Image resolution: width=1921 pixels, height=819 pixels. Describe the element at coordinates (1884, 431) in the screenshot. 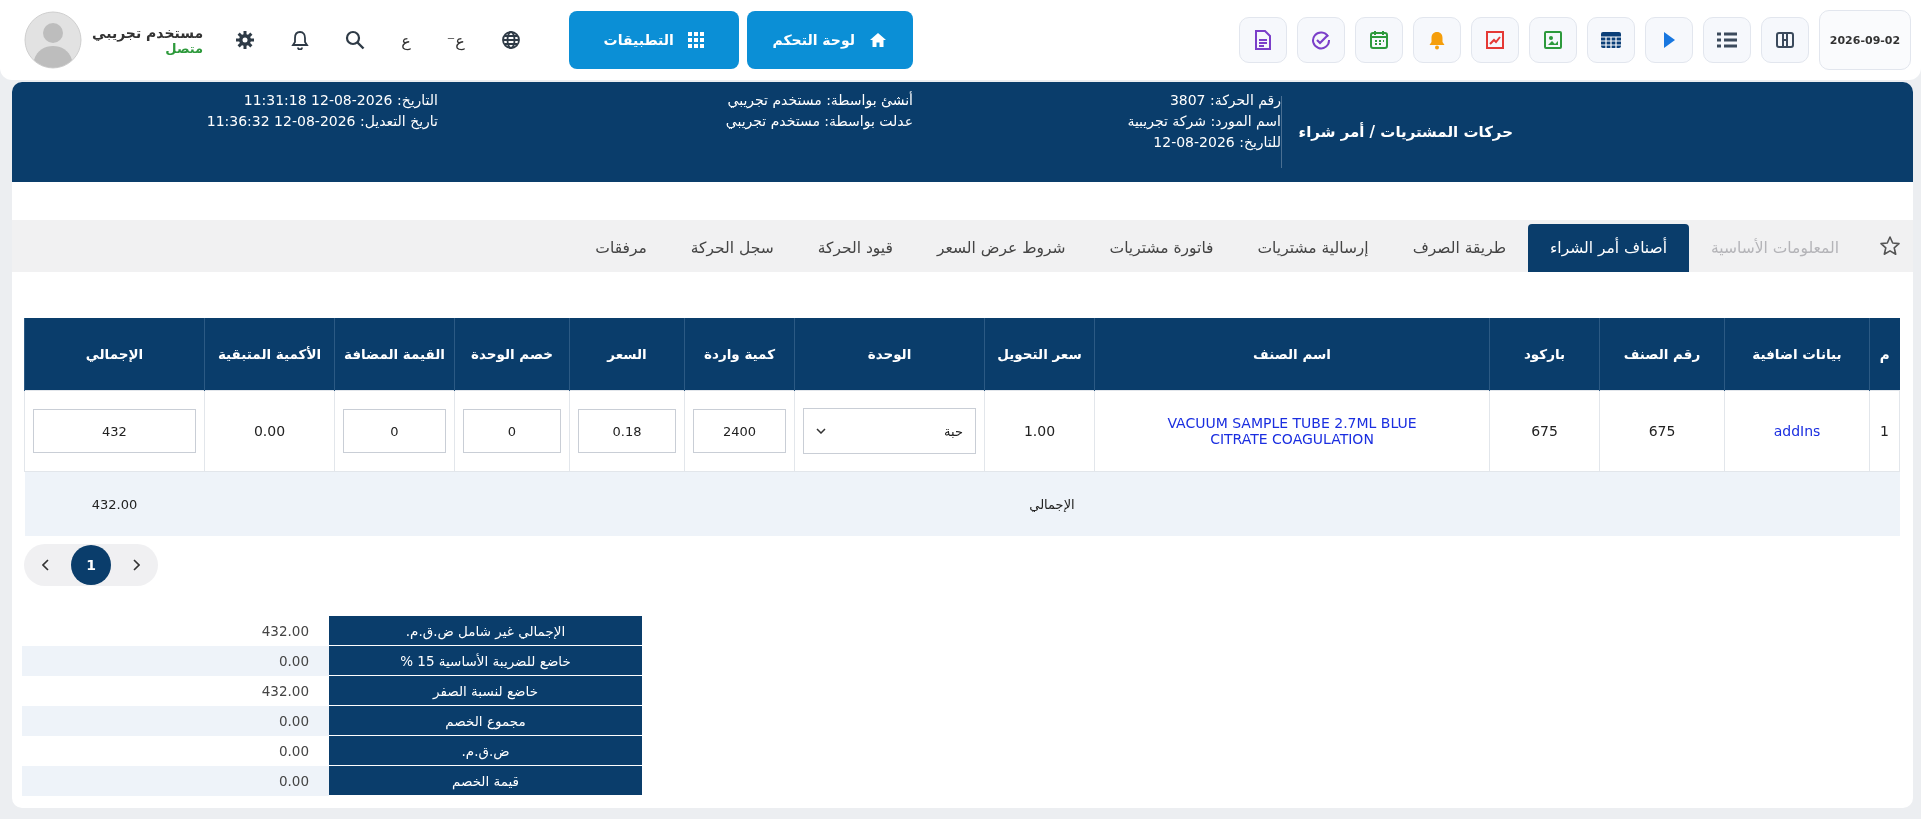

I see `table-cell: 1` at that location.